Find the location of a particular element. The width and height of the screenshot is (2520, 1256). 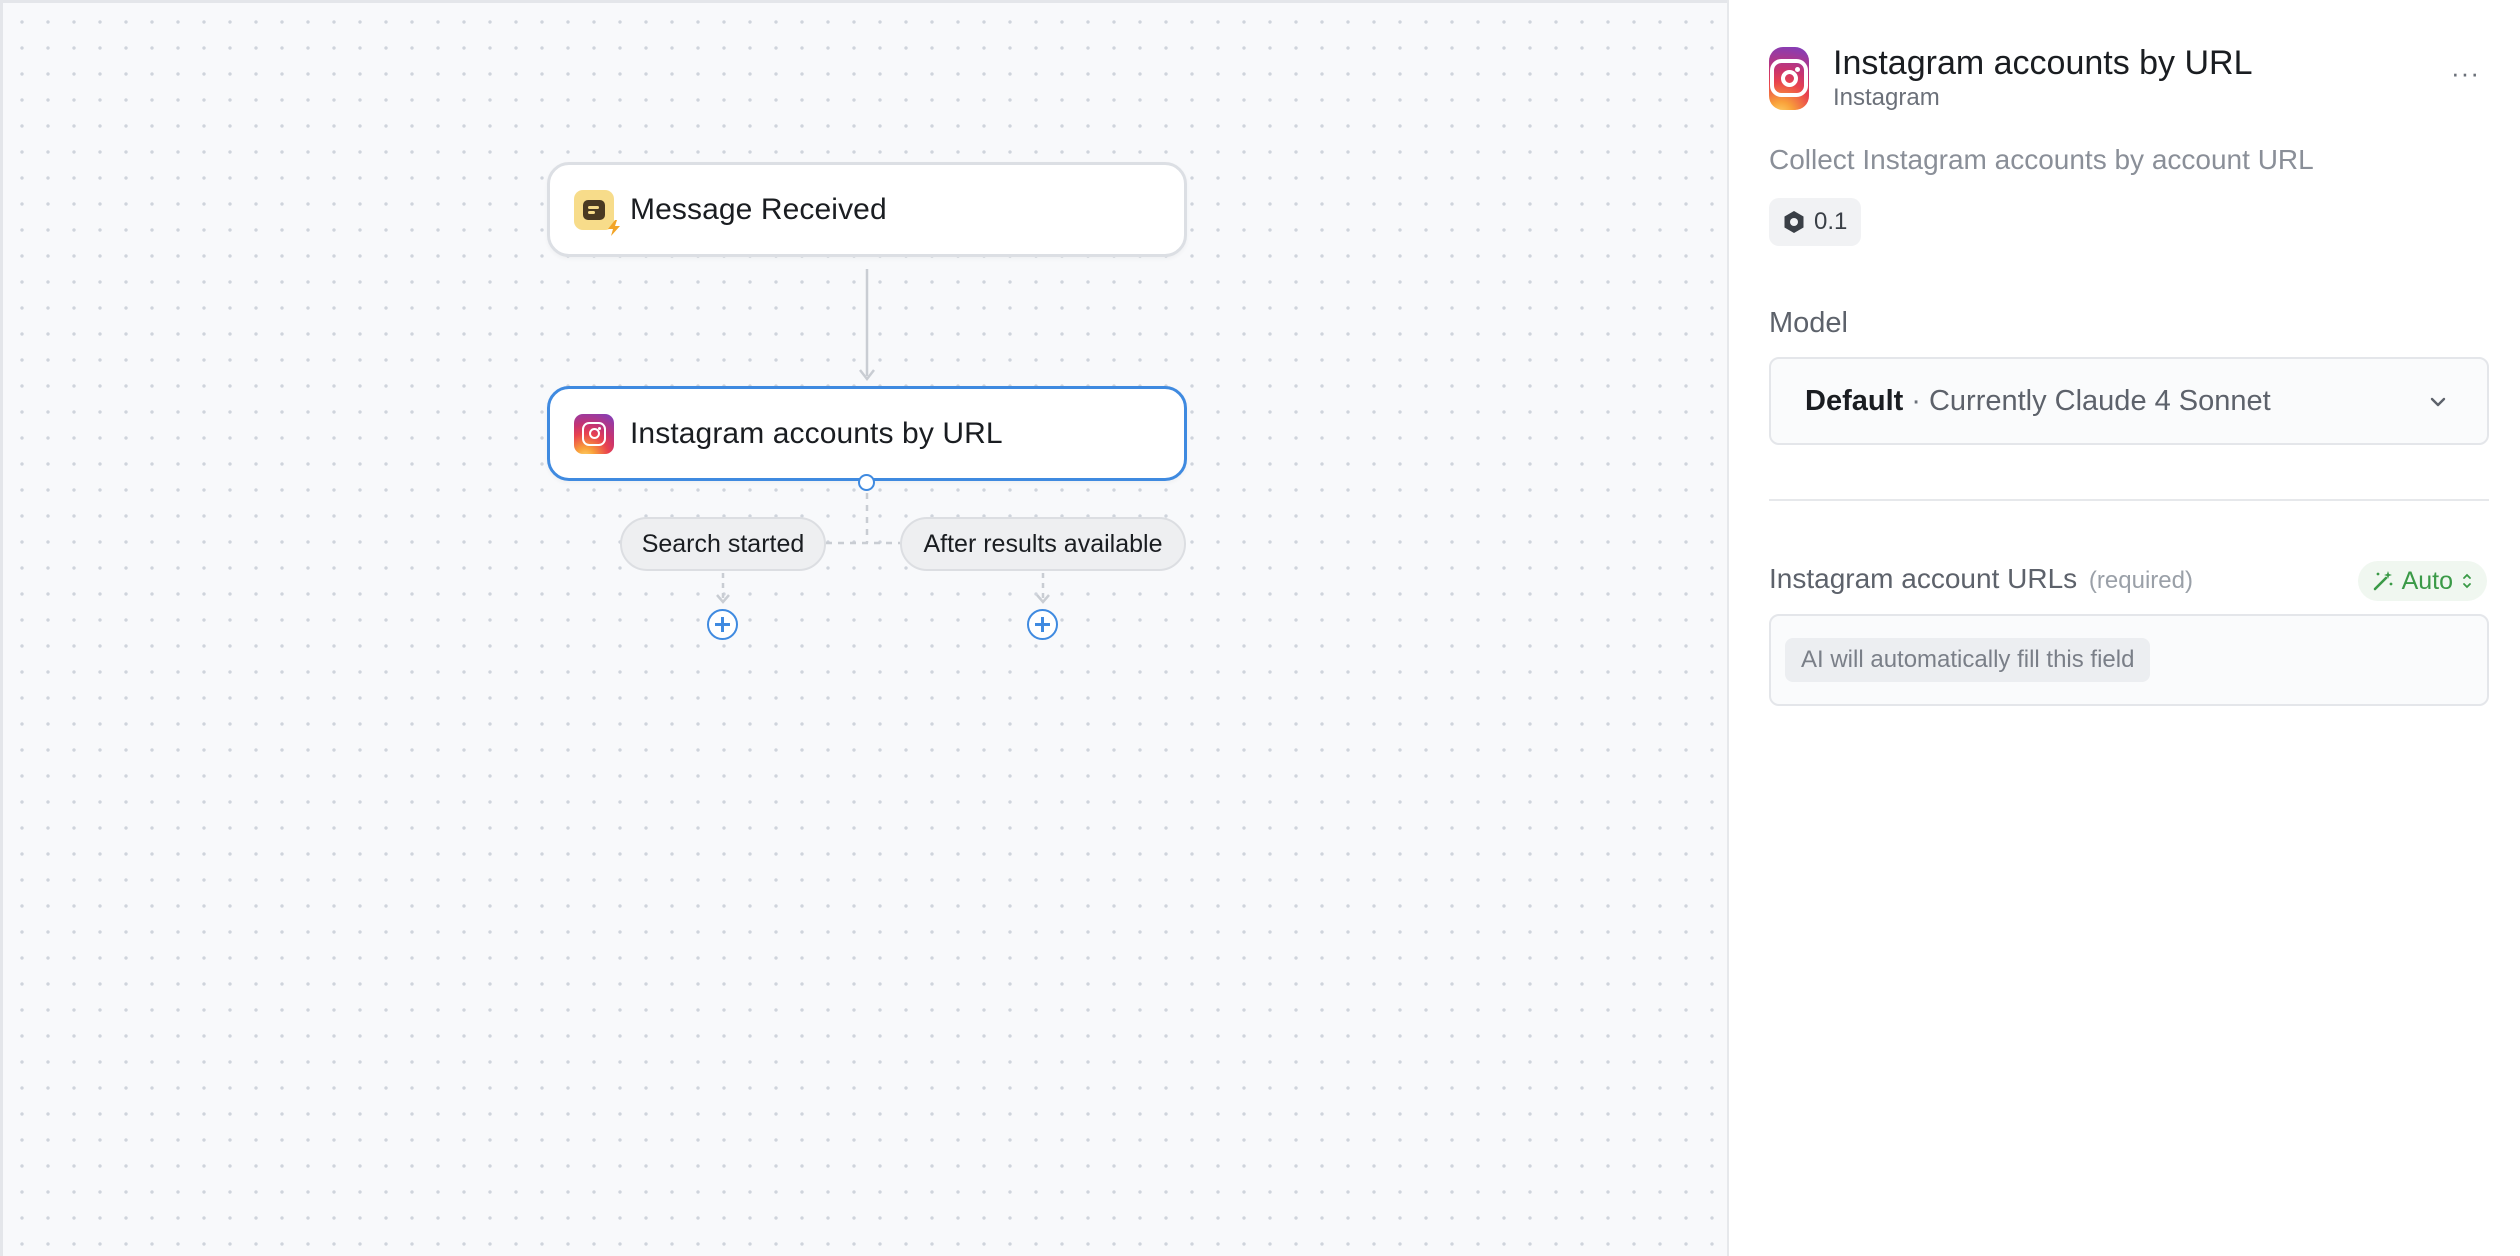

panel-header: Instagram accounts by URL Instagram is located at coordinates (2011, 78).